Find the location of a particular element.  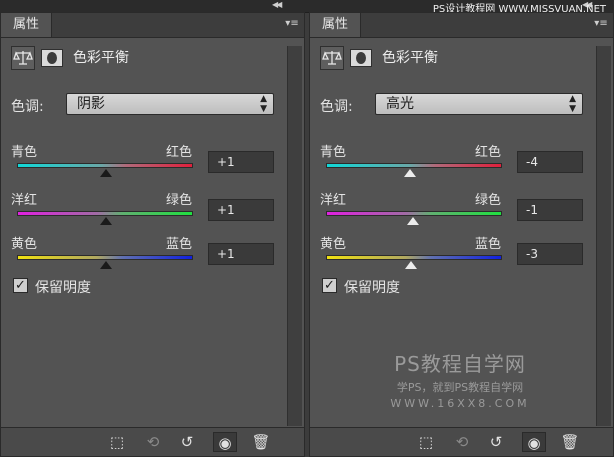

cyan-red-value: +1 is located at coordinates (241, 162).